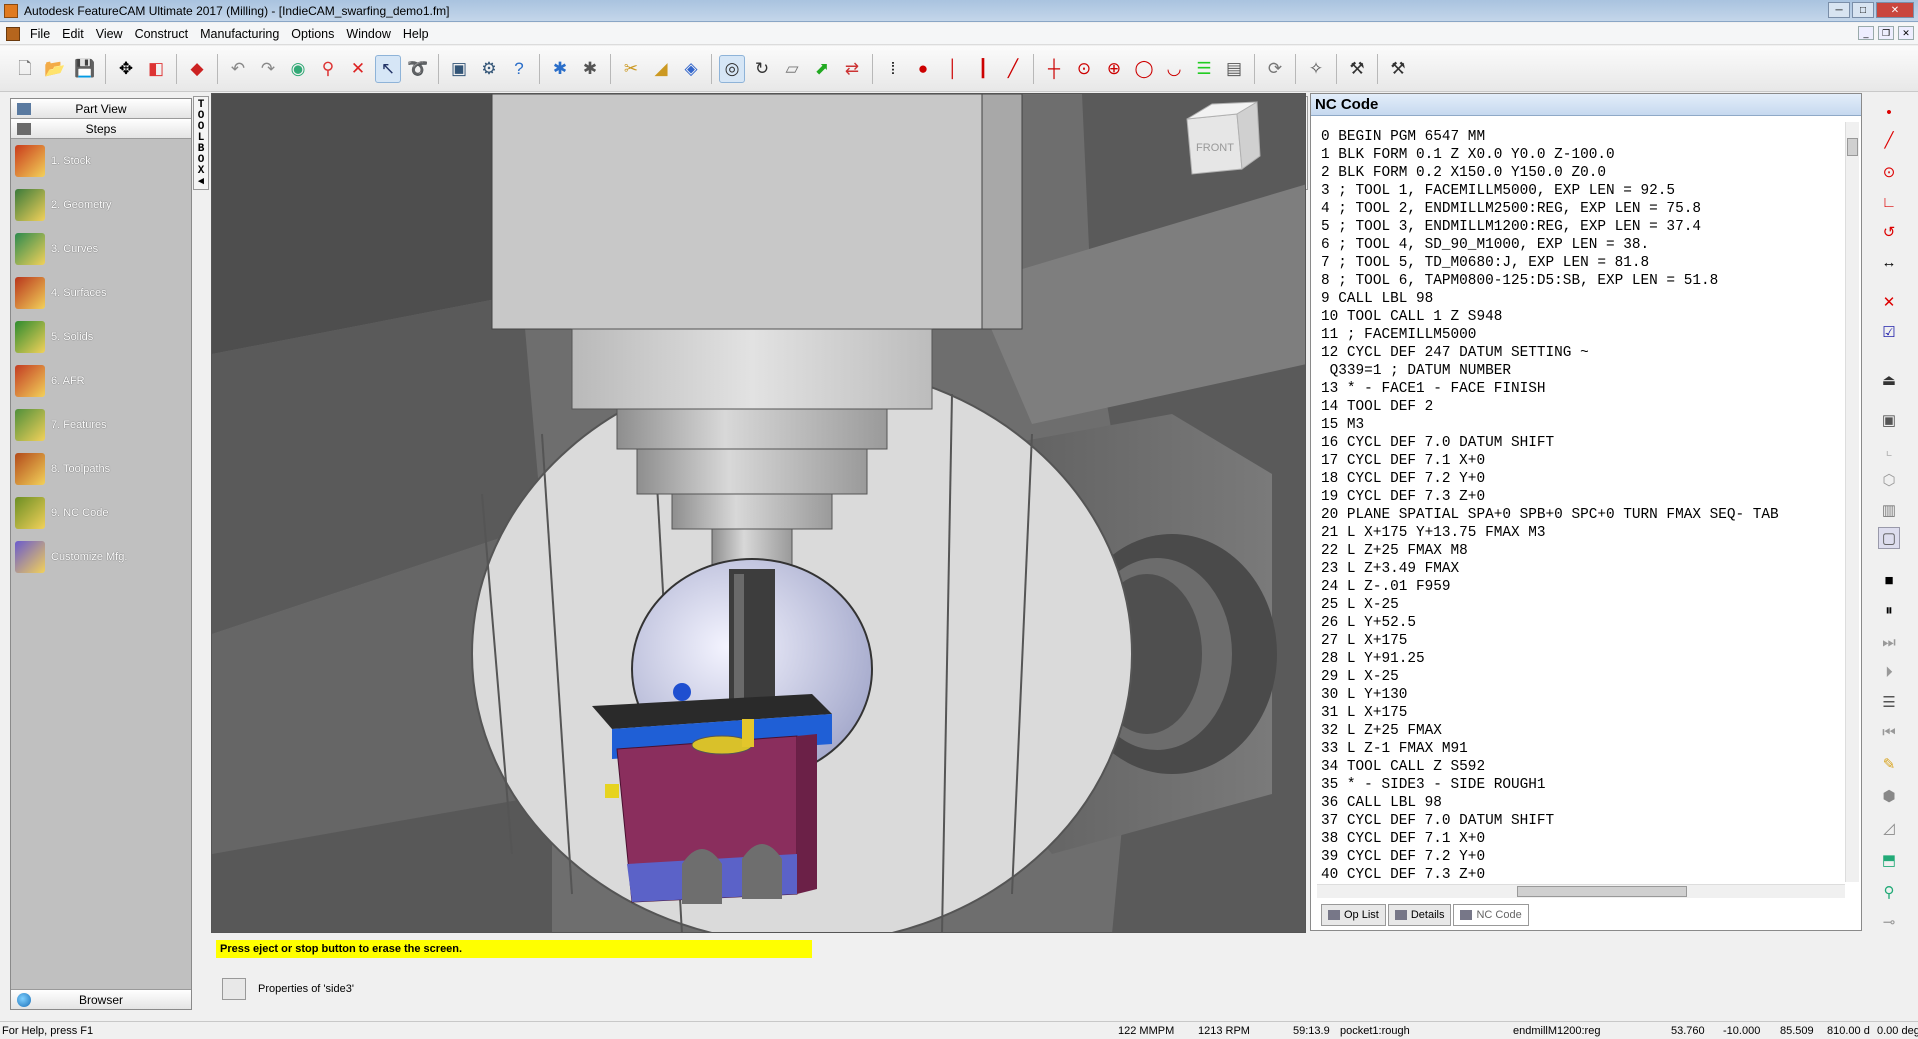  Describe the element at coordinates (1581, 785) in the screenshot. I see `nc-line: 35 * - SIDE3 - SIDE ROUGH1` at that location.